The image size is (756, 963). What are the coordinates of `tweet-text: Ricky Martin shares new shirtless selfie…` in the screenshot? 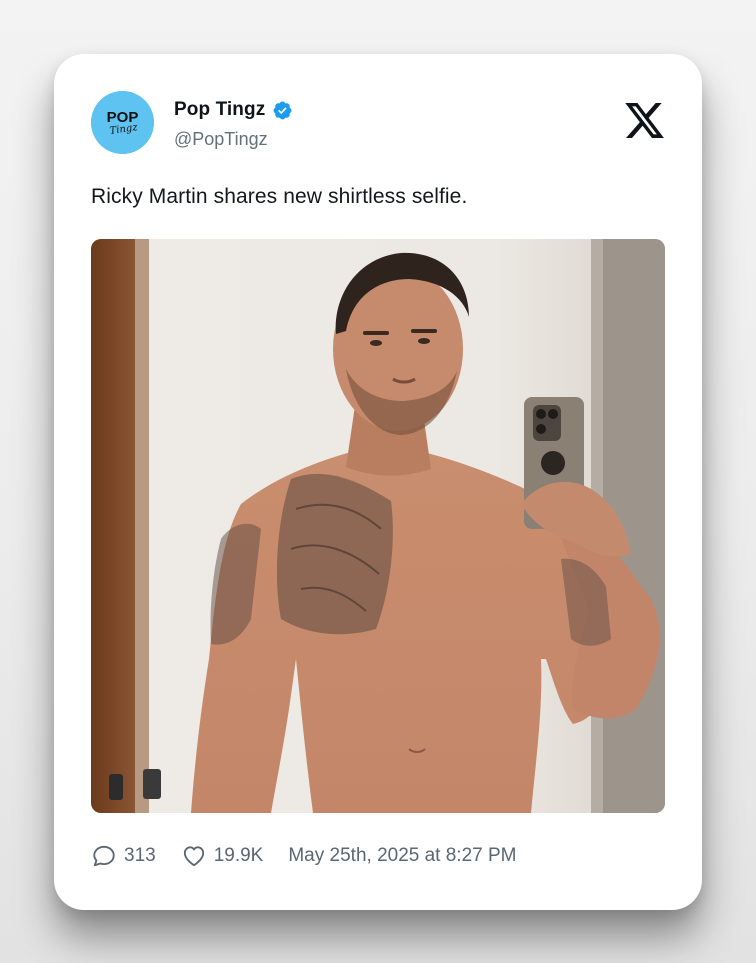 It's located at (279, 196).